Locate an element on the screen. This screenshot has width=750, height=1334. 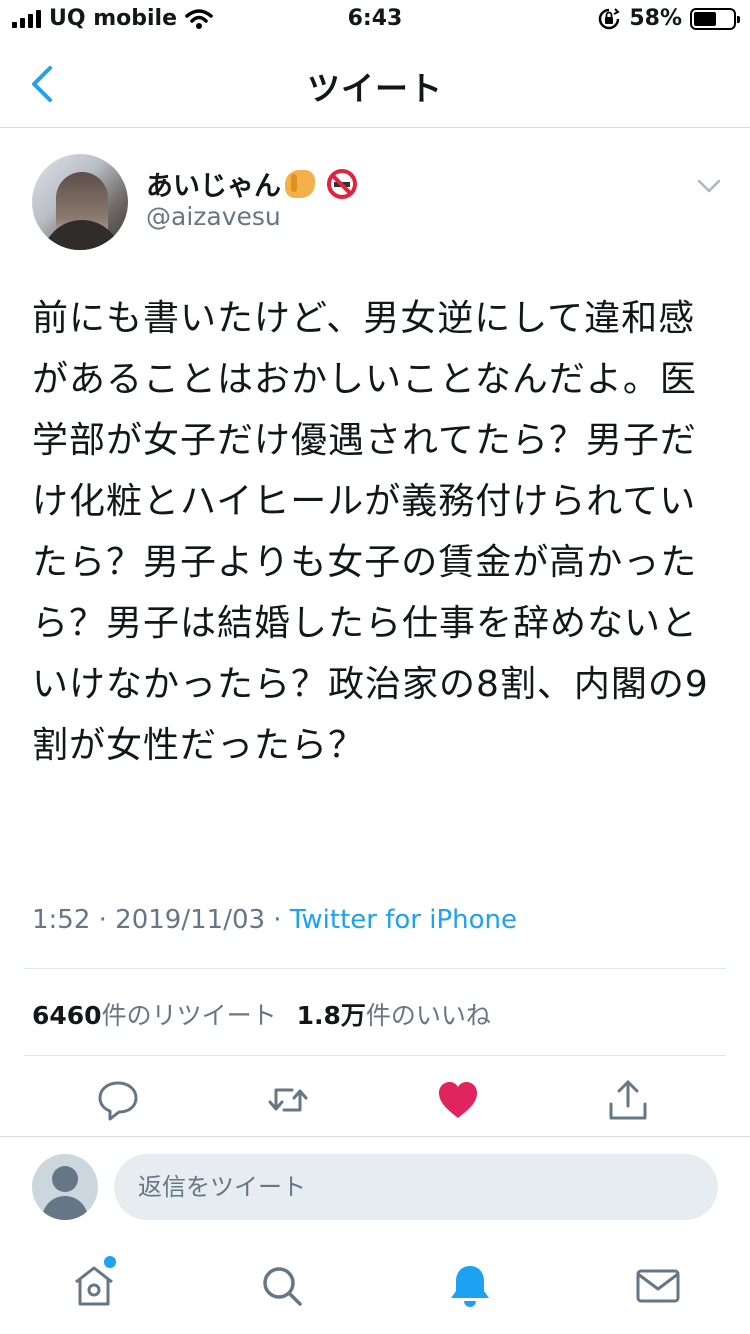
status-right: 58% is located at coordinates (668, 18).